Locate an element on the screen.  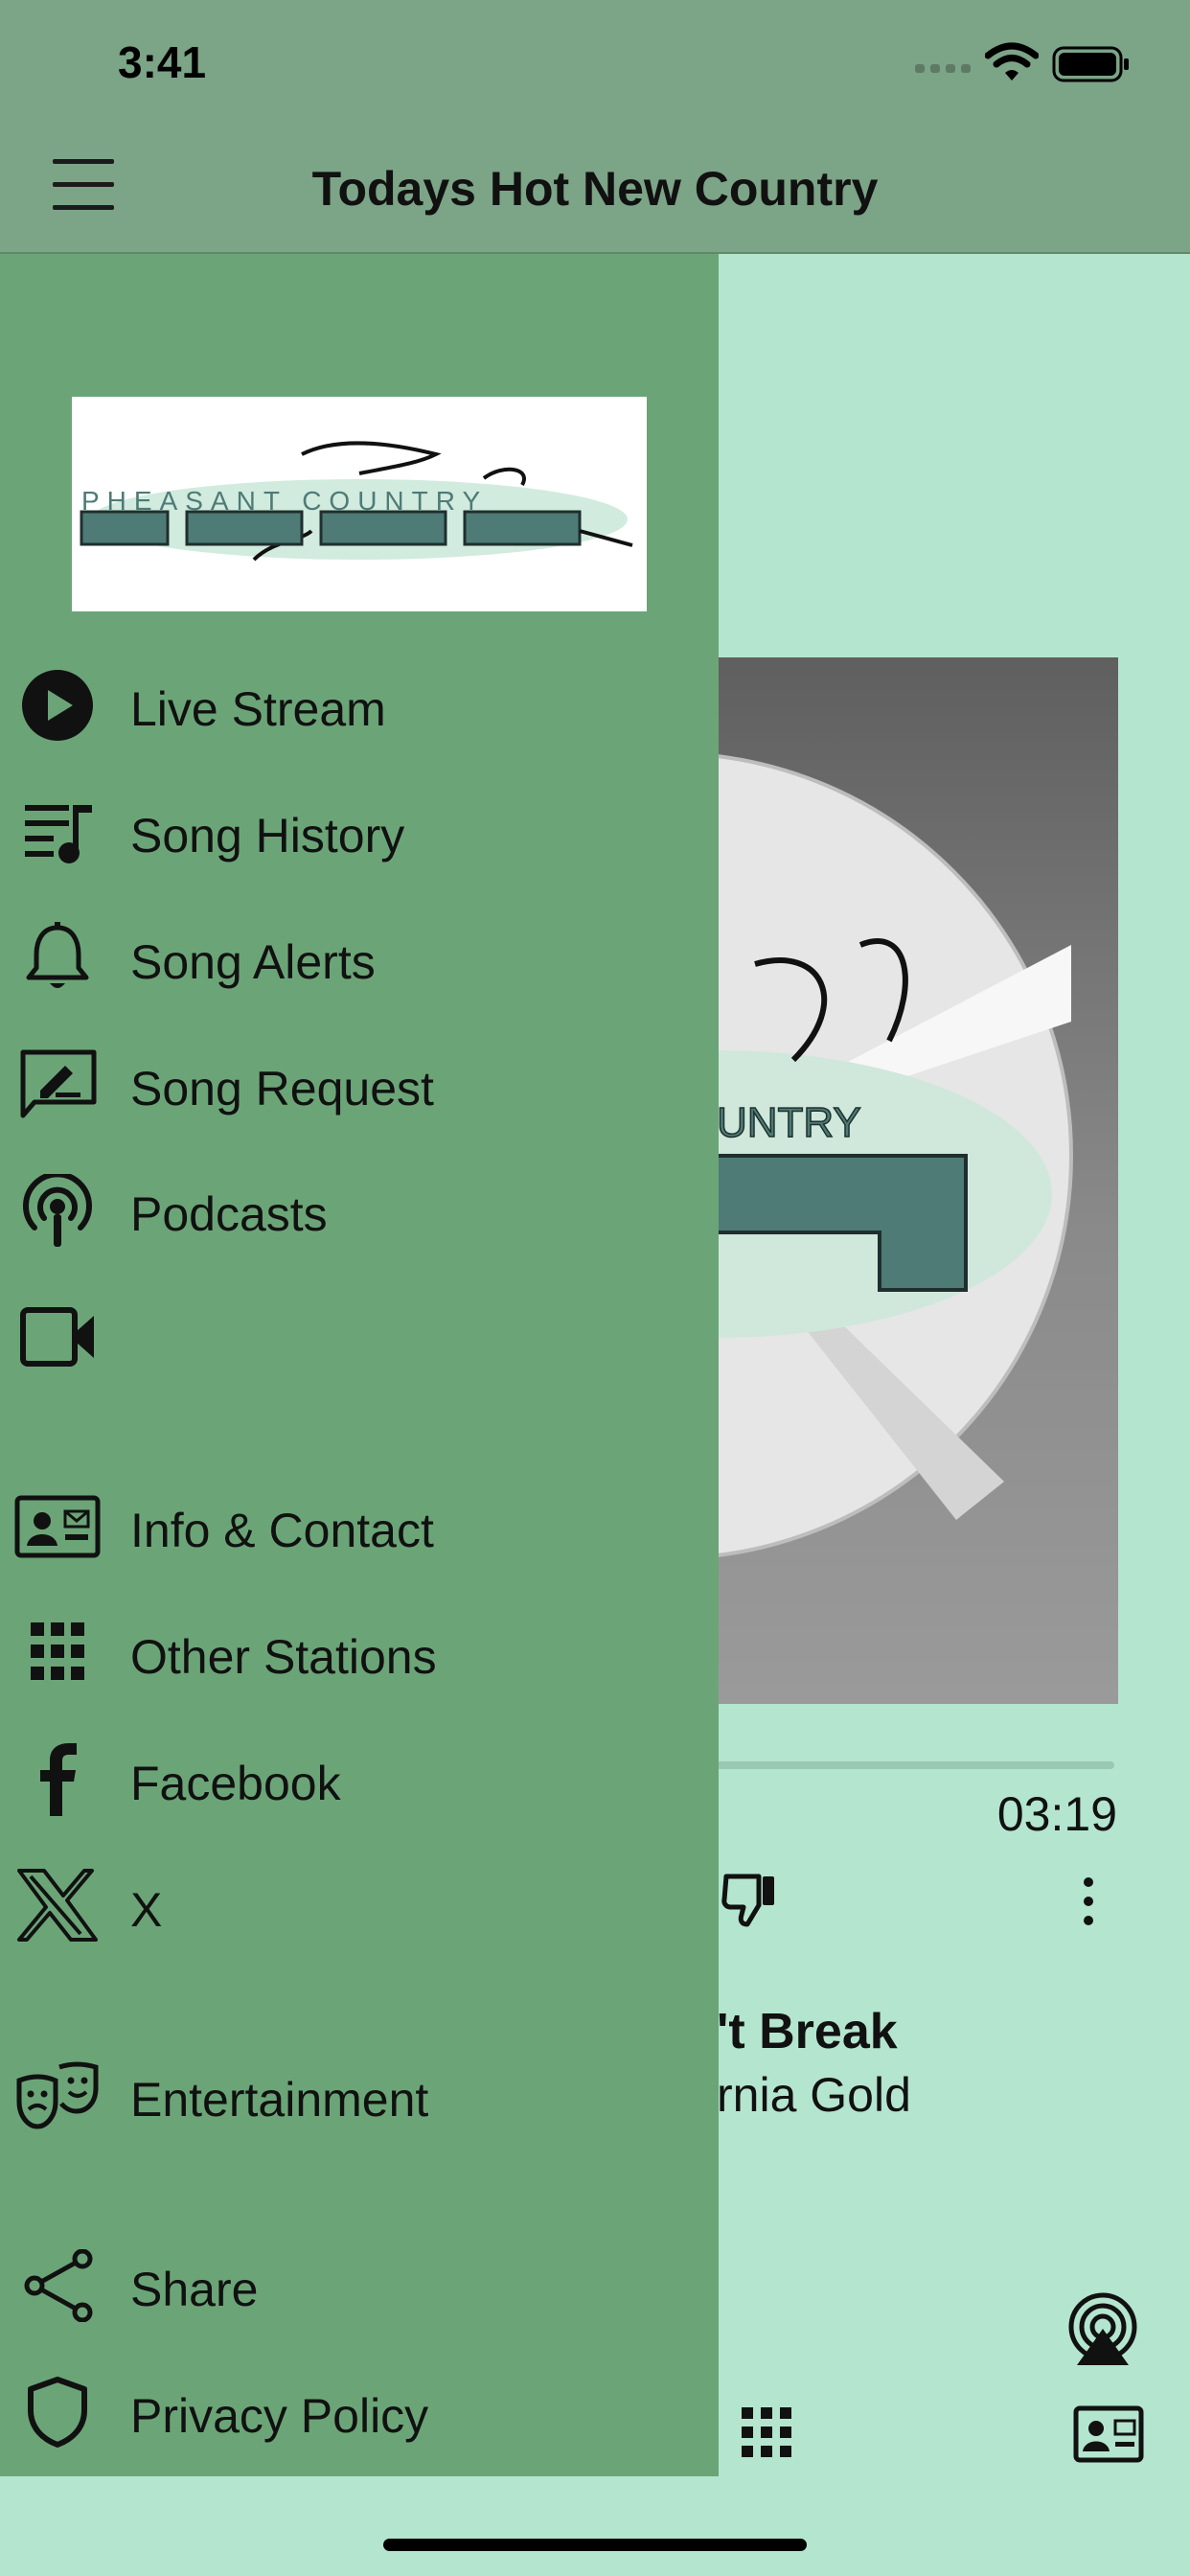
menu-item-live-stream: Live Stream is located at coordinates (359, 705).